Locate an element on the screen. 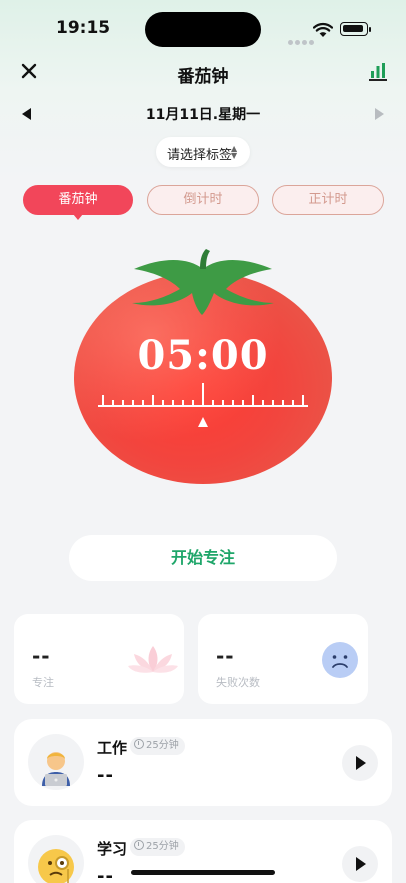 This screenshot has width=406, height=883. task-name: 学习 is located at coordinates (112, 849).